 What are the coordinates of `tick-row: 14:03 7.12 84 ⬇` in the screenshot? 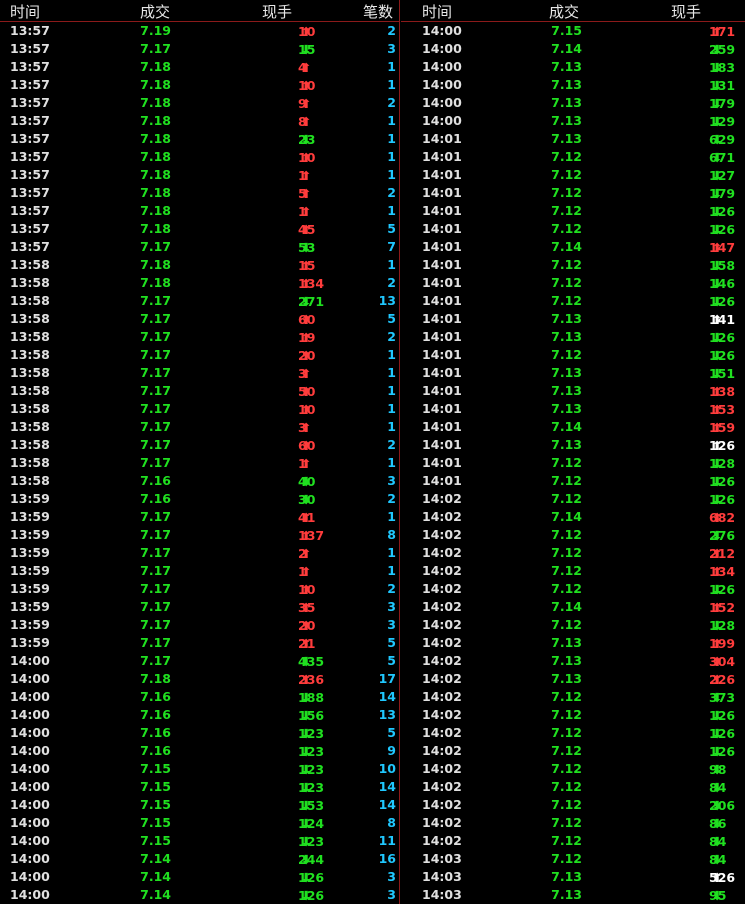 It's located at (573, 859).